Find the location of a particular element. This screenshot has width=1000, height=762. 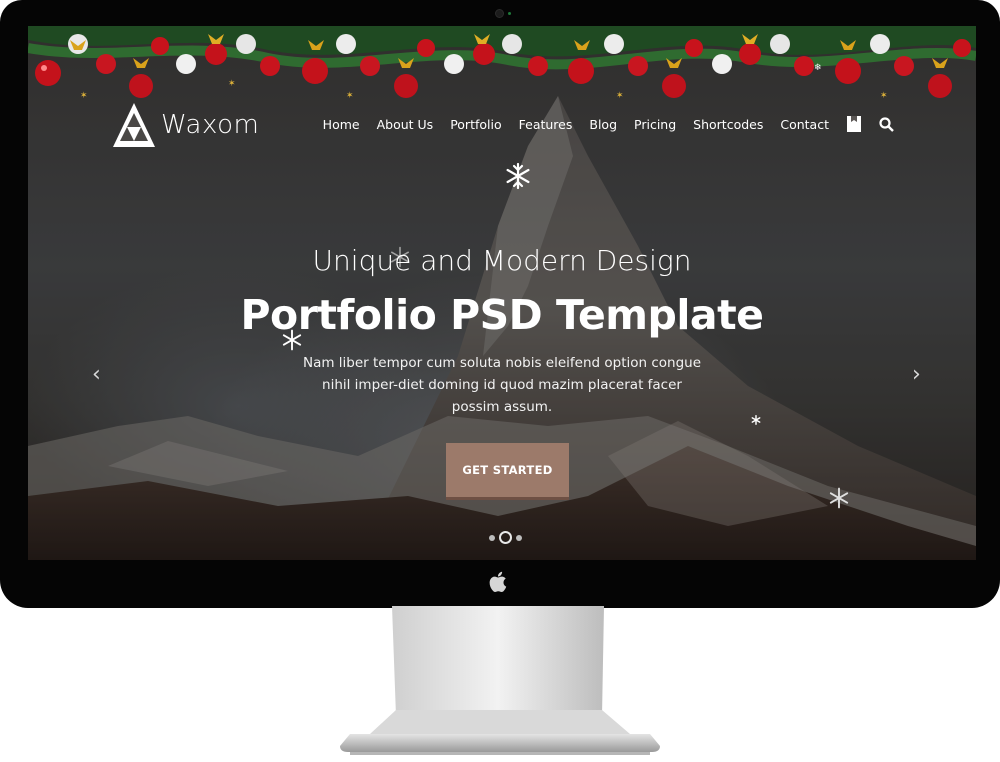

apple-logo-icon is located at coordinates (498, 581).